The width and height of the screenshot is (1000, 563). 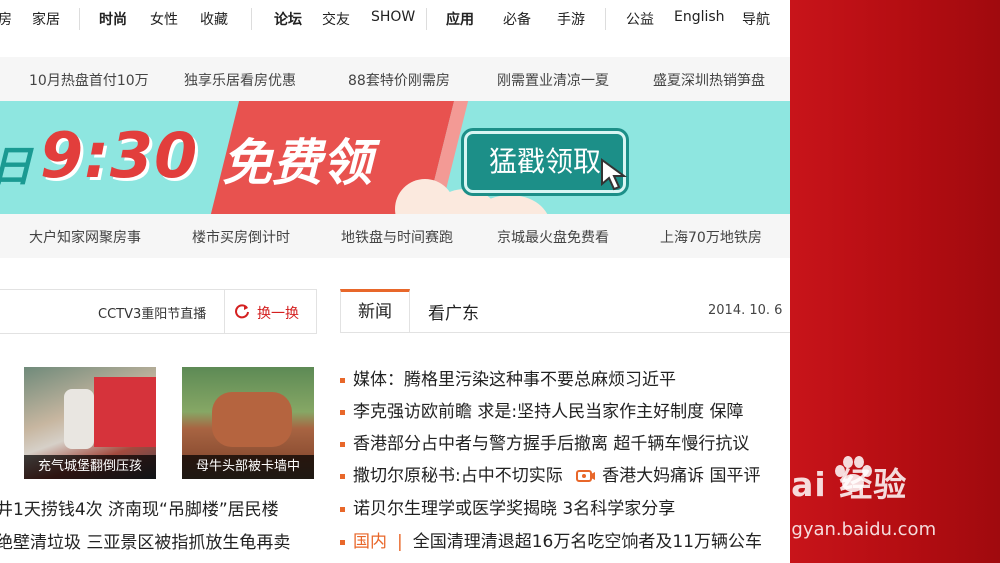 I want to click on photo-caption: 母牛头部被卡墙中, so click(x=248, y=467).